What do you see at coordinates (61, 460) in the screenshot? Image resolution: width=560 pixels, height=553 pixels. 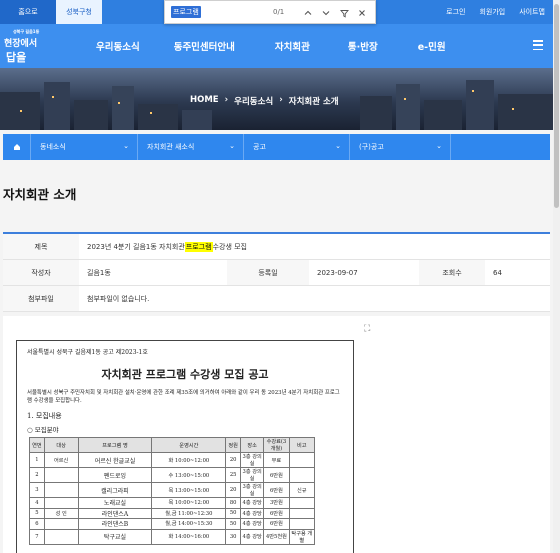 I see `table-cell: 어르신` at bounding box center [61, 460].